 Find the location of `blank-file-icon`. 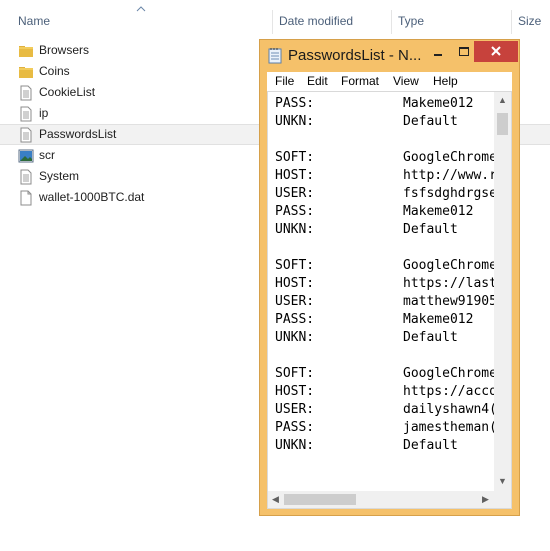

blank-file-icon is located at coordinates (26, 198).